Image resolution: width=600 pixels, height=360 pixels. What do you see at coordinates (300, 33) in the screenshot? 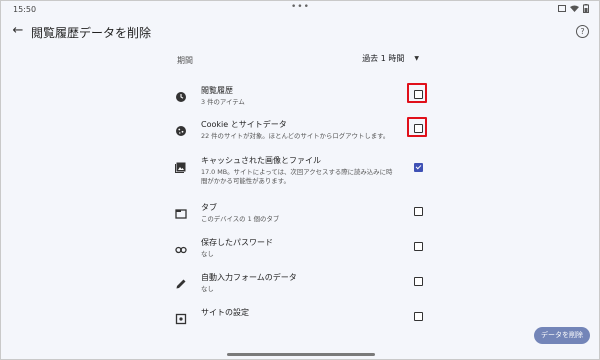
I see `app-bar: ← 閲覧履歴データを削除 ?` at bounding box center [300, 33].